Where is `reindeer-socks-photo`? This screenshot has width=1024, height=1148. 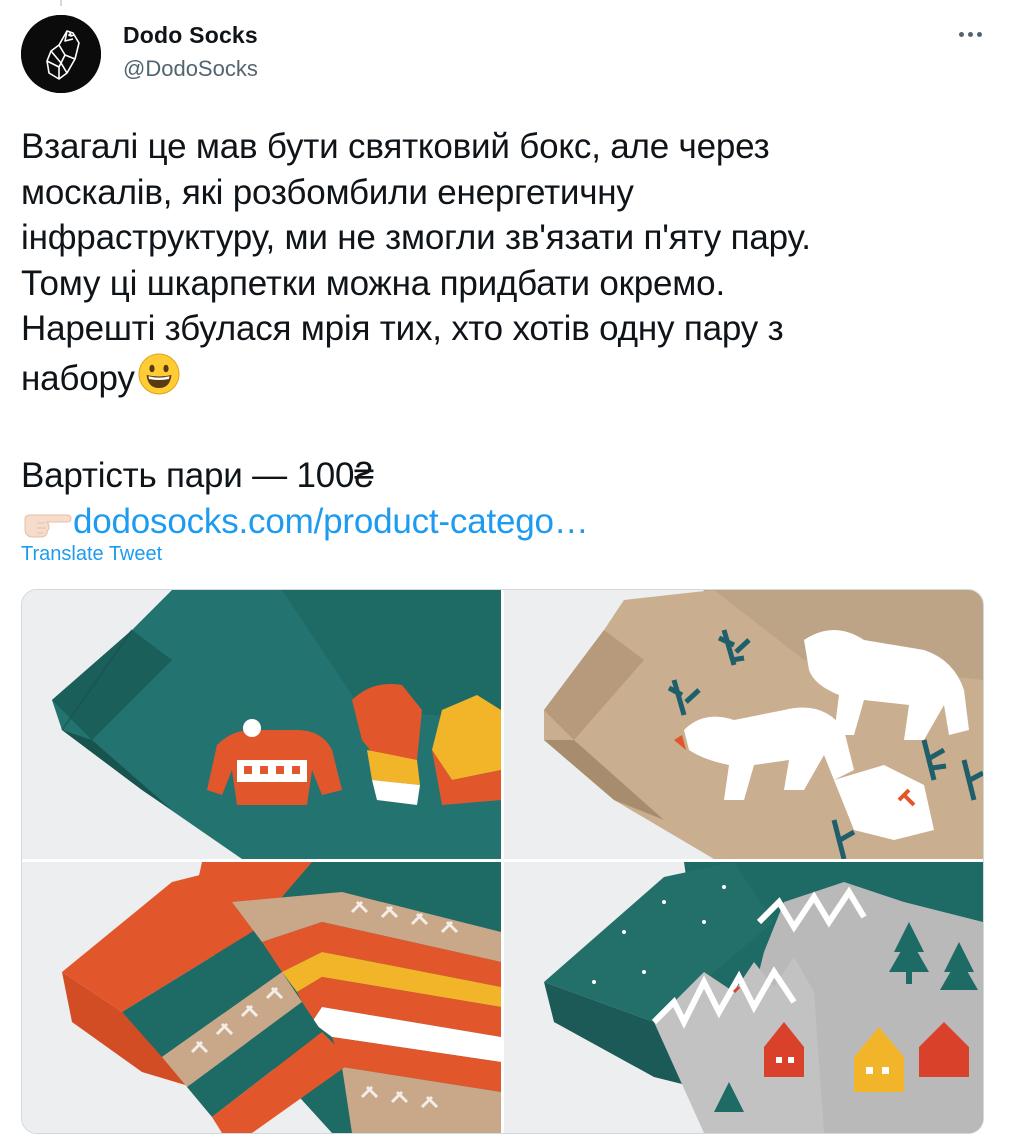
reindeer-socks-photo is located at coordinates (743, 724).